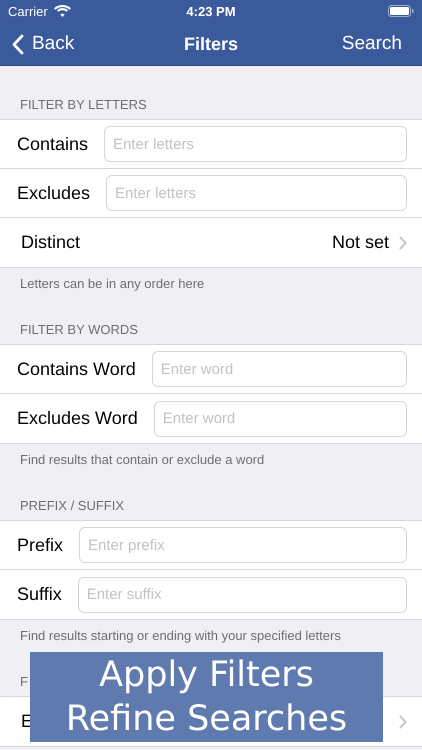 The width and height of the screenshot is (422, 750). I want to click on back-button: Back, so click(43, 44).